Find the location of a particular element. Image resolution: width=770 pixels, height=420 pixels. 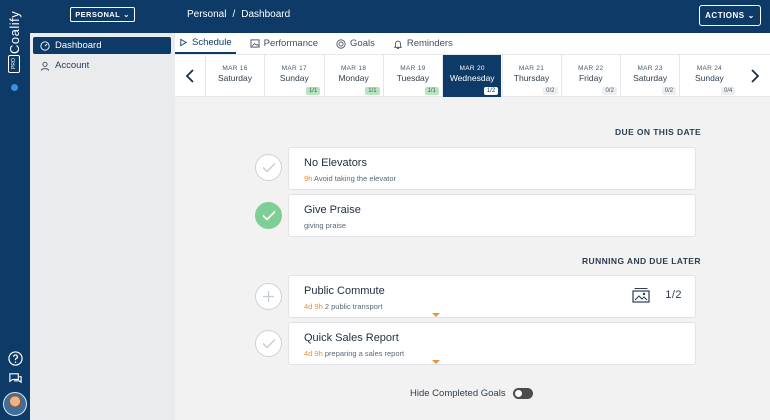

day-weekday: Saturday is located at coordinates (235, 78).